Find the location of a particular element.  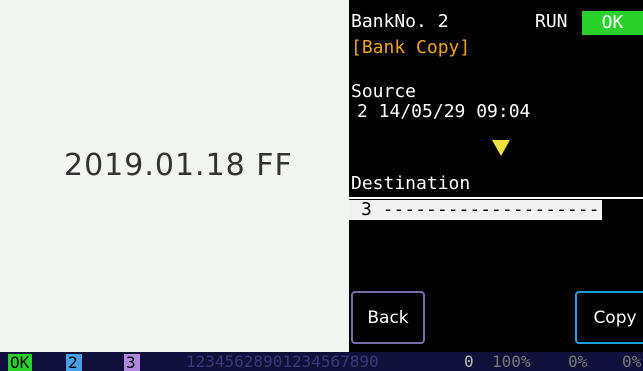

status-zero: 0 is located at coordinates (469, 361).